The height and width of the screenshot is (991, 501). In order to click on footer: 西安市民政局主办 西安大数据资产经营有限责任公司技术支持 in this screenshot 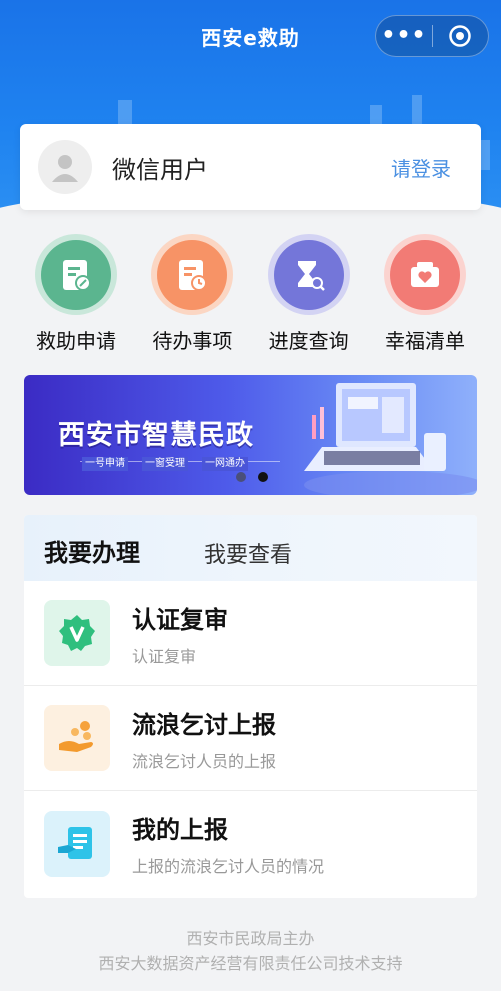, I will do `click(250, 951)`.